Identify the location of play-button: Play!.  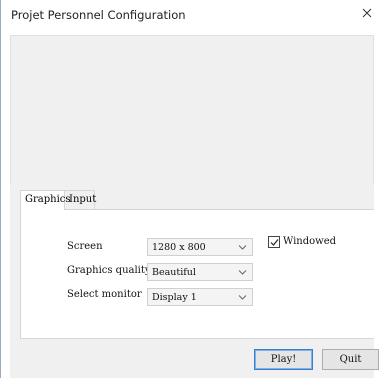
(283, 359).